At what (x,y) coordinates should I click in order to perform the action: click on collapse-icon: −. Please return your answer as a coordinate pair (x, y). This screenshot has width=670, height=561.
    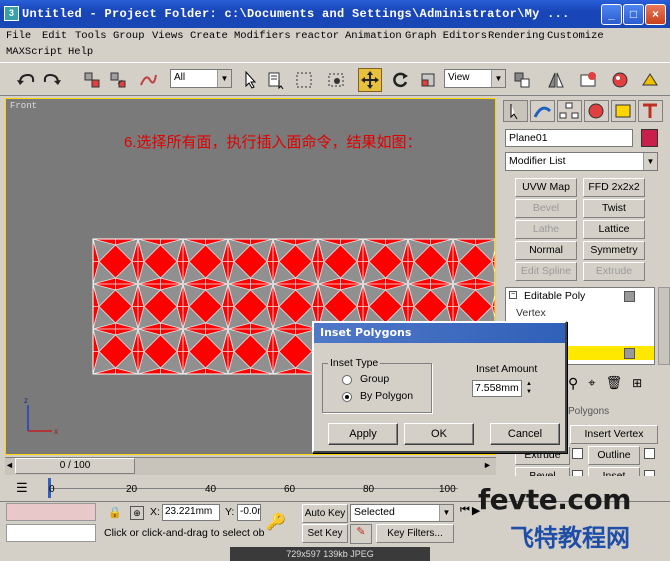
    Looking at the image, I should click on (513, 295).